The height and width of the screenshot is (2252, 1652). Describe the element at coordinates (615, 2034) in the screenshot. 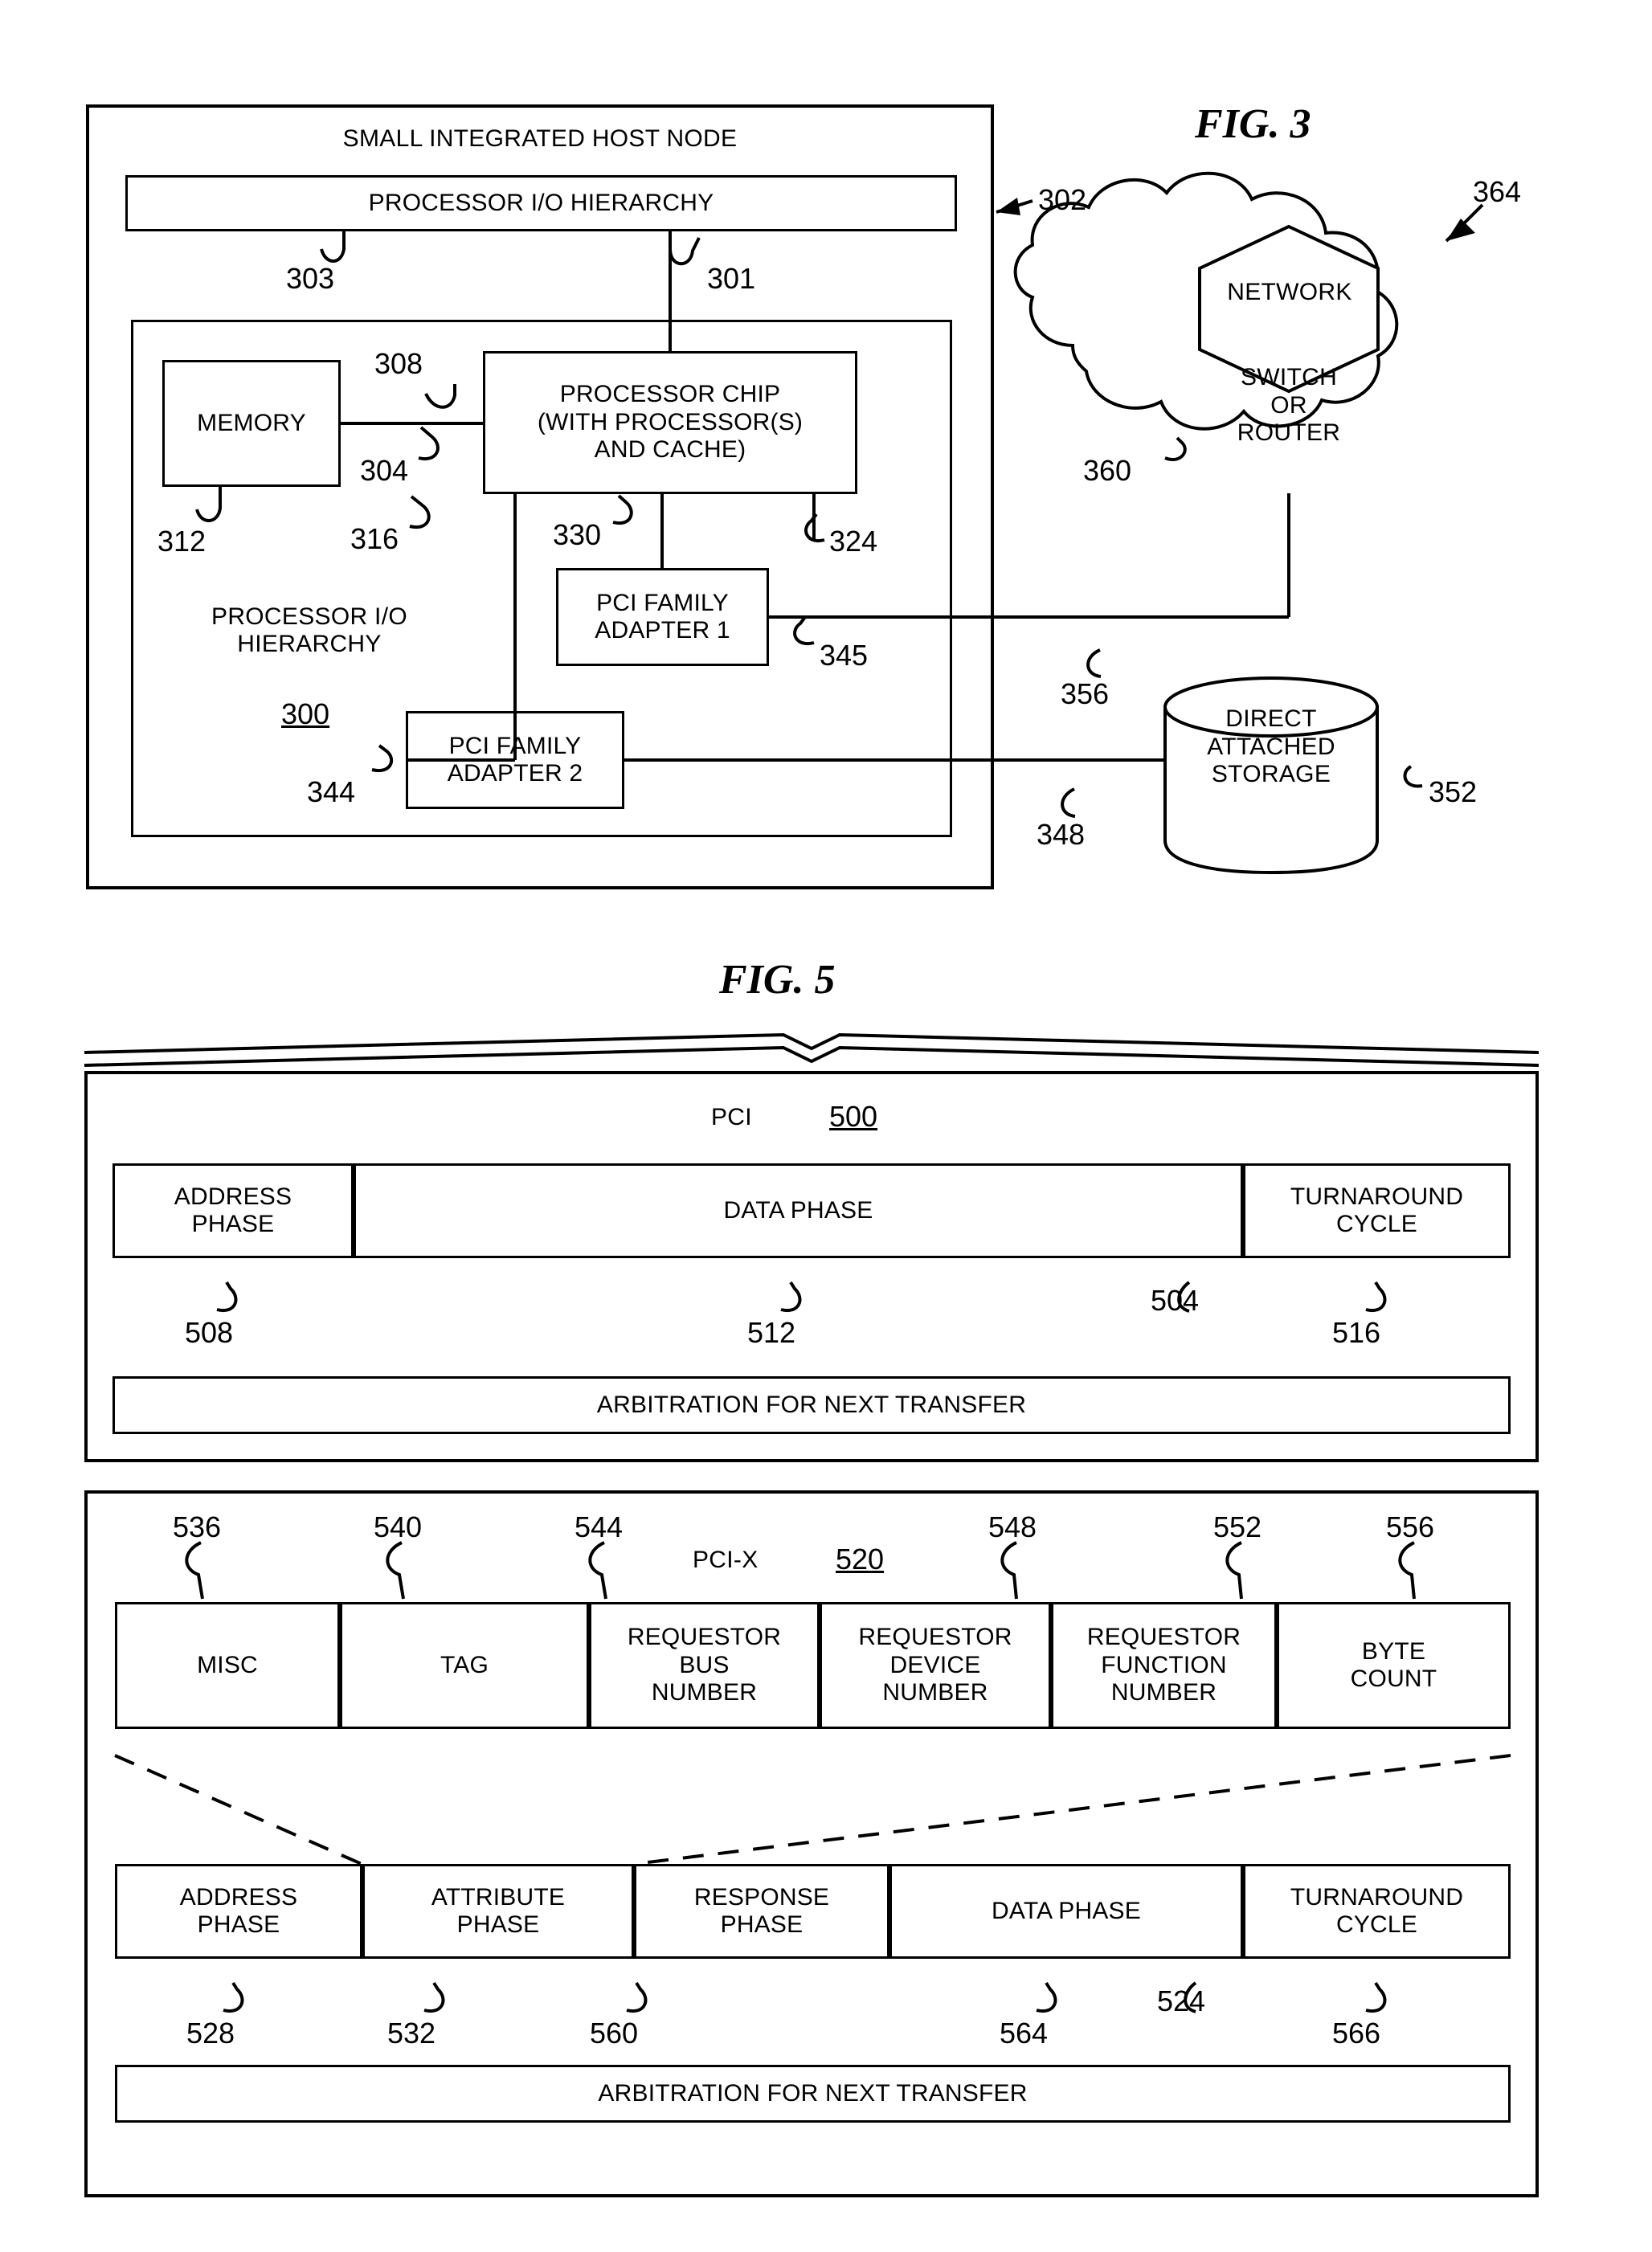

I see `pcix-ref-560: 560` at that location.